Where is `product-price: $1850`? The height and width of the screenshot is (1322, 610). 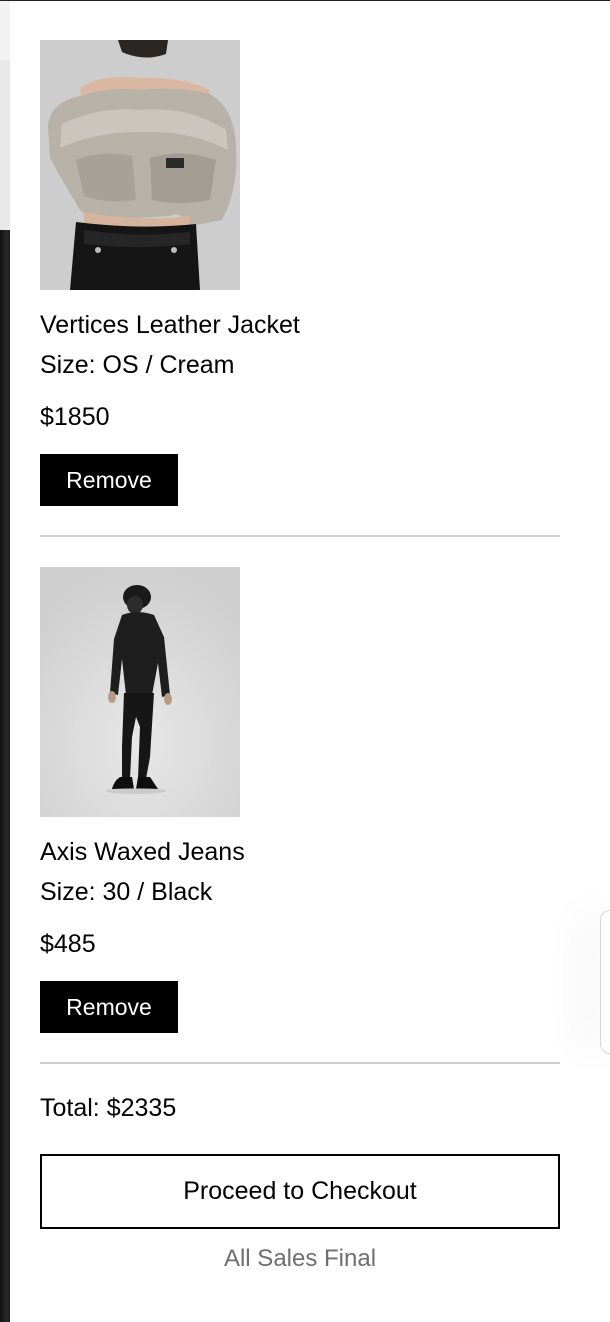
product-price: $1850 is located at coordinates (75, 417).